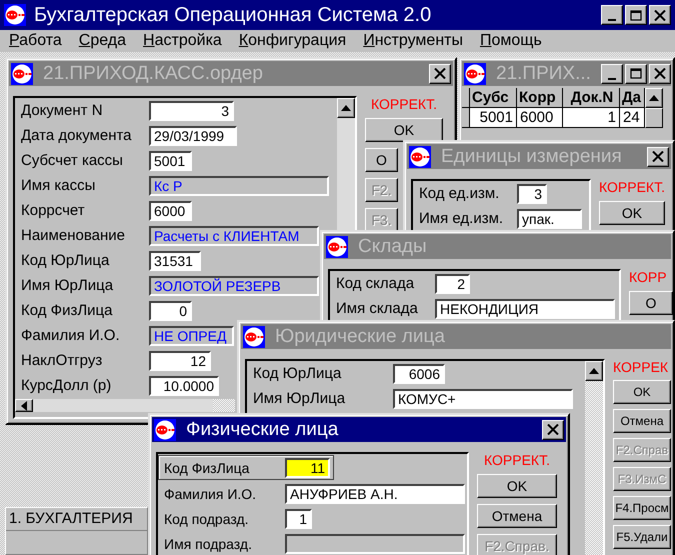  What do you see at coordinates (234, 286) in the screenshot?
I see `readonly-field: ЗОЛОТОЙ РЕЗЕРВ` at bounding box center [234, 286].